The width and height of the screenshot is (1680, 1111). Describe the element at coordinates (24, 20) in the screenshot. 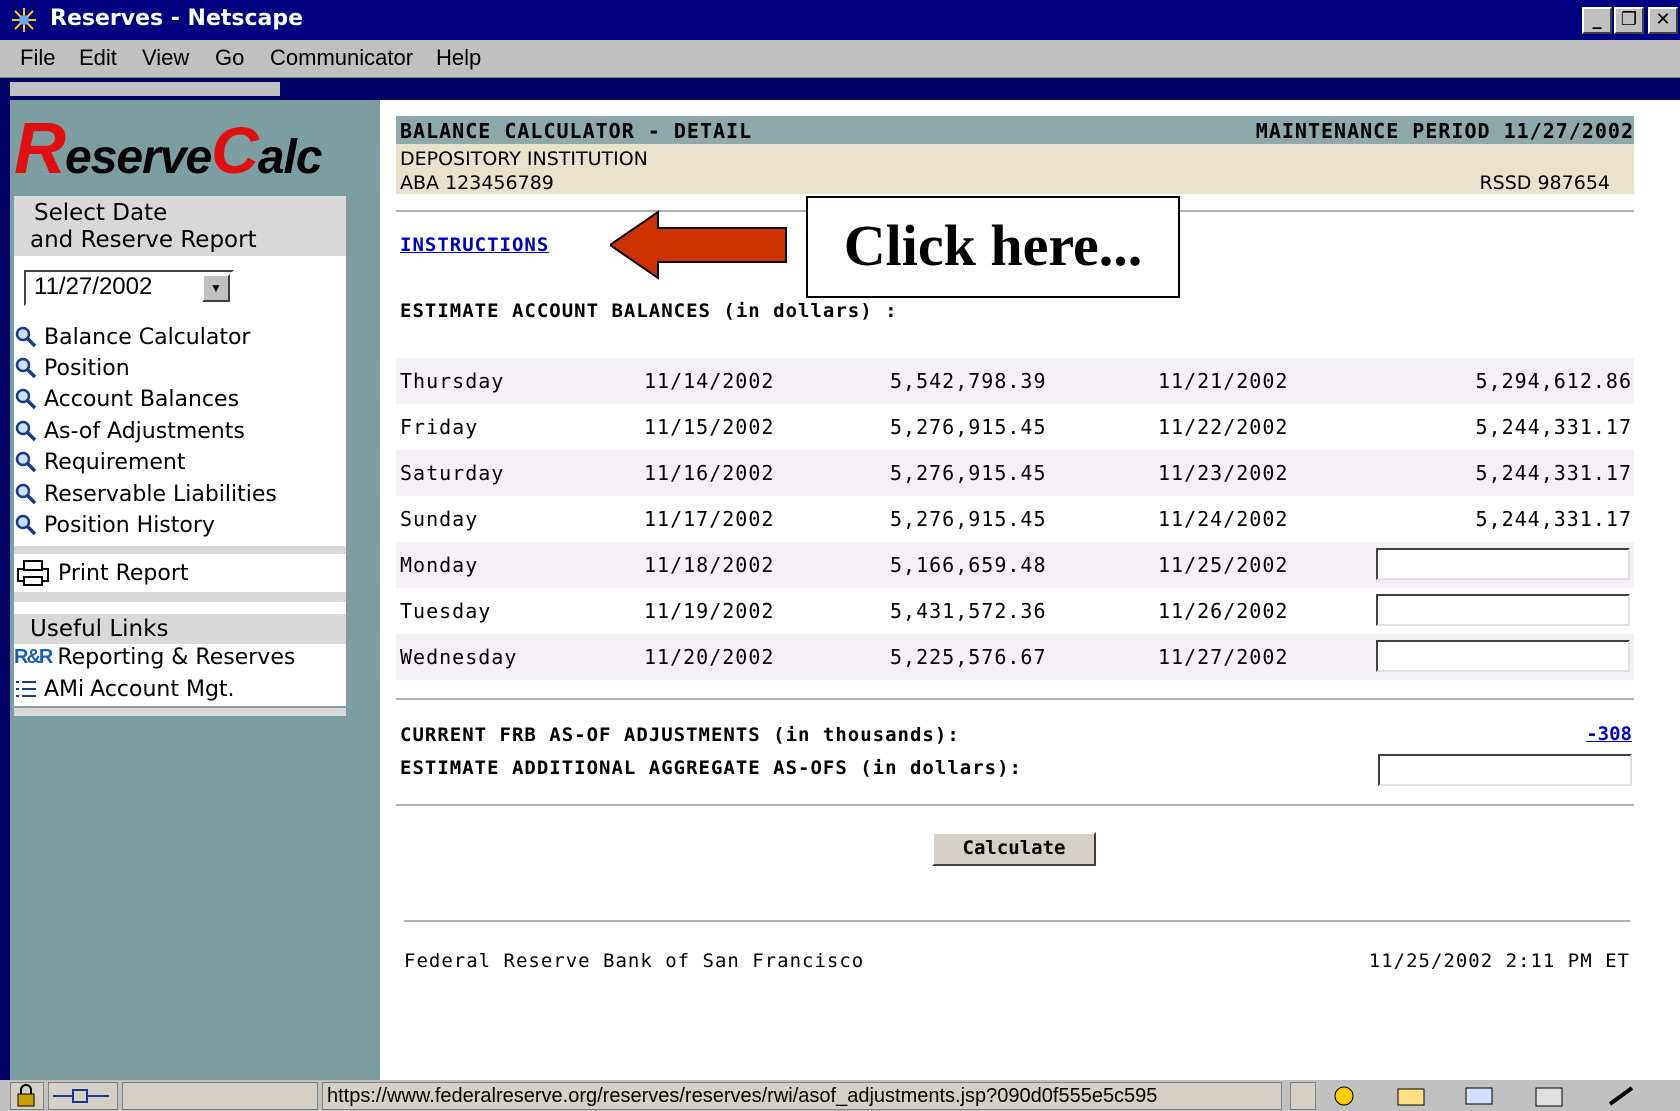

I see `netscape-icon` at that location.